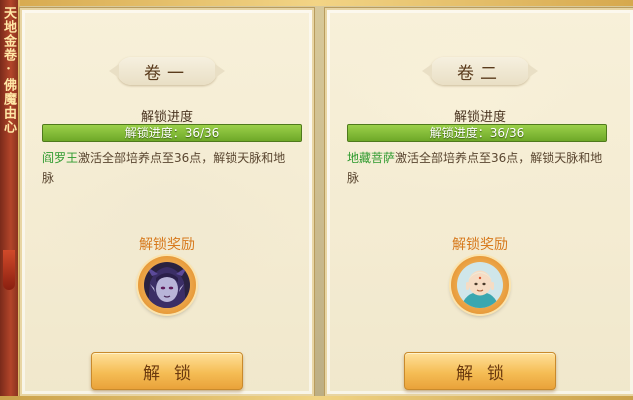 This screenshot has width=633, height=400. Describe the element at coordinates (164, 168) in the screenshot. I see `description-text: 激活全部培养点至36点，解锁天脉和地脉` at that location.